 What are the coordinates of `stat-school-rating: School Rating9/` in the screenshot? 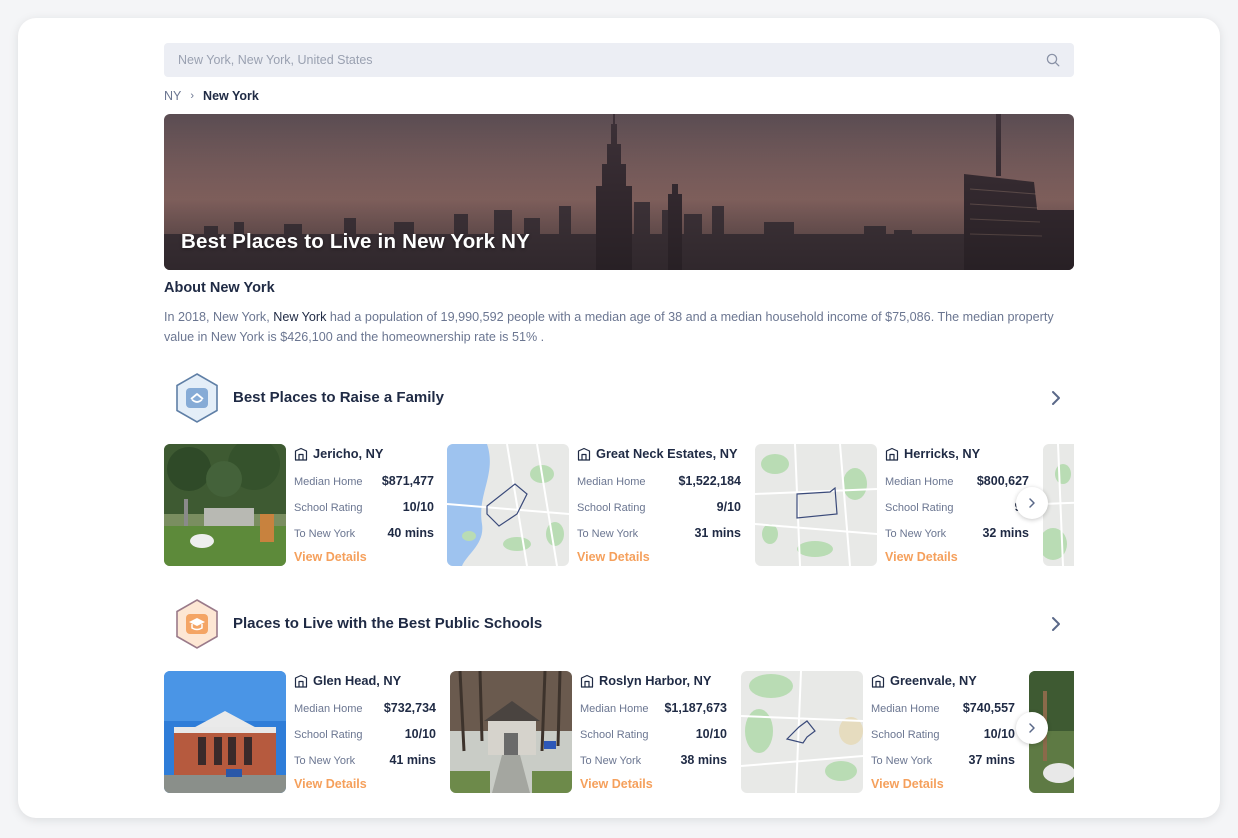 It's located at (955, 507).